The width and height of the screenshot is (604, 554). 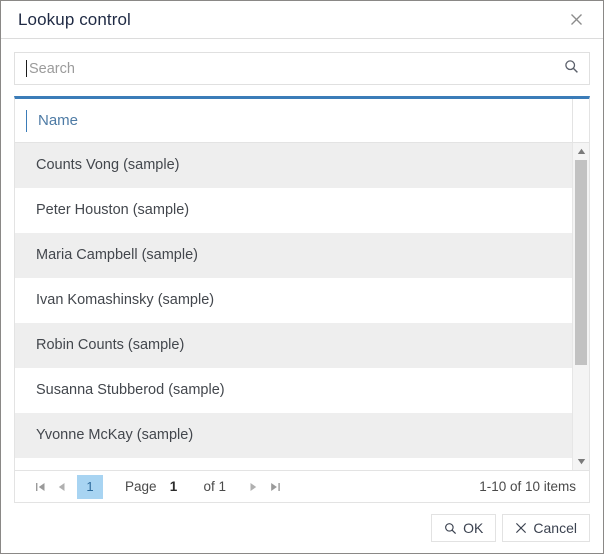 I want to click on grid-header-row: Name, so click(x=302, y=121).